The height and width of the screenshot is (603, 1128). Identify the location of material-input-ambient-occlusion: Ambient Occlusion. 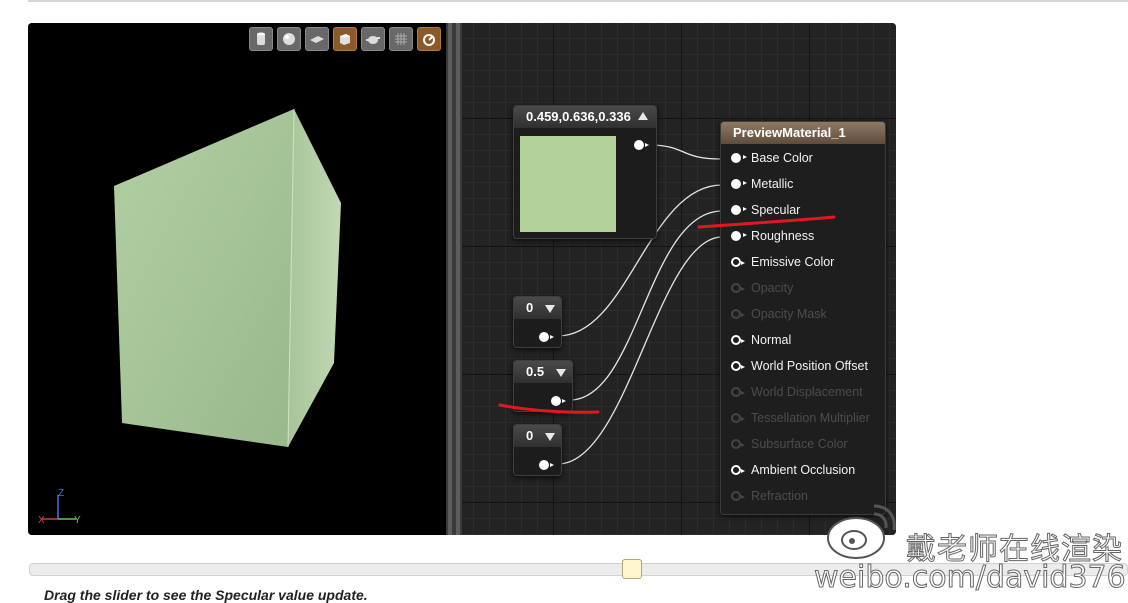
(803, 470).